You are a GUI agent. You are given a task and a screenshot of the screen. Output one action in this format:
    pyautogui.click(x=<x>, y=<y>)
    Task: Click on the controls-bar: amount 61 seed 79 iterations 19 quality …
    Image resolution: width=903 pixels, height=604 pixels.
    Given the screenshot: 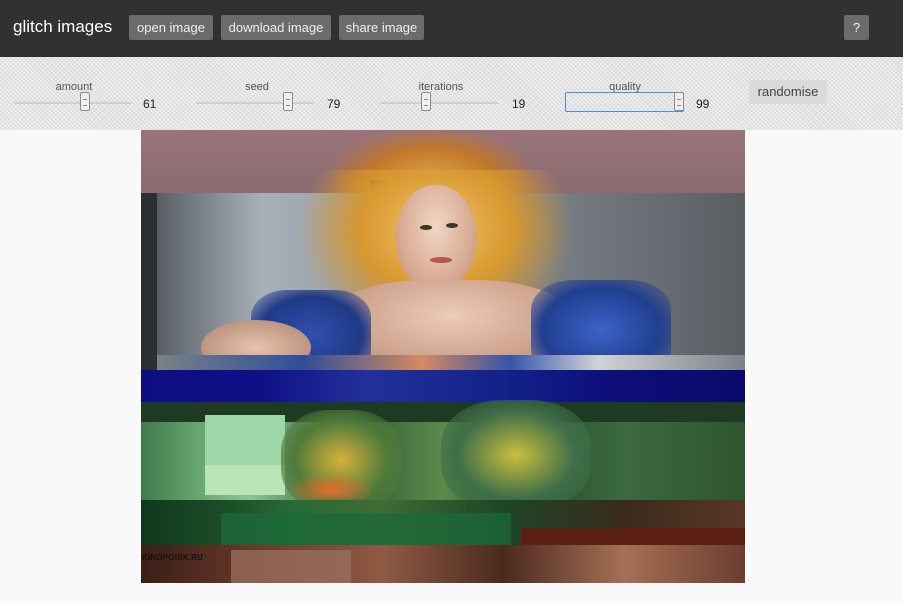 What is the action you would take?
    pyautogui.click(x=451, y=93)
    